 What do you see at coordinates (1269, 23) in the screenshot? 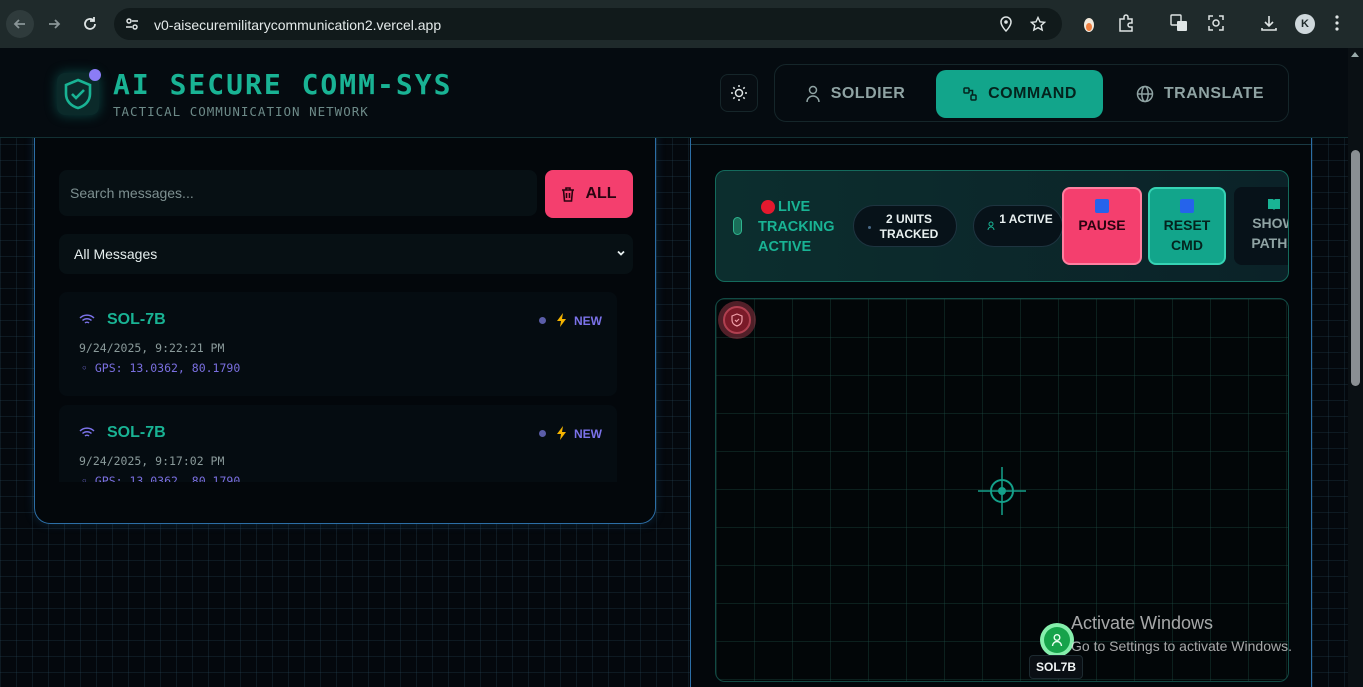
I see `download-icon` at bounding box center [1269, 23].